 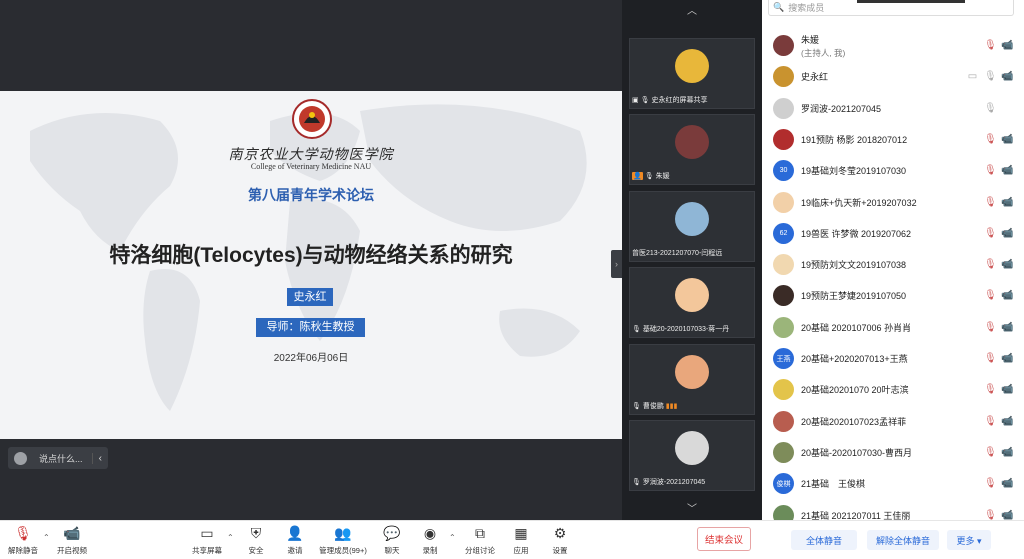 I want to click on participant-row: 朱媛 (主持人, 我) 🎙 📹, so click(x=893, y=45).